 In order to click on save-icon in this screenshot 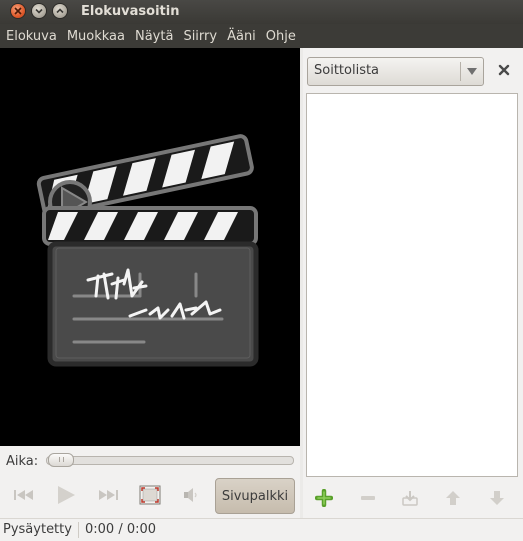, I will do `click(410, 498)`.